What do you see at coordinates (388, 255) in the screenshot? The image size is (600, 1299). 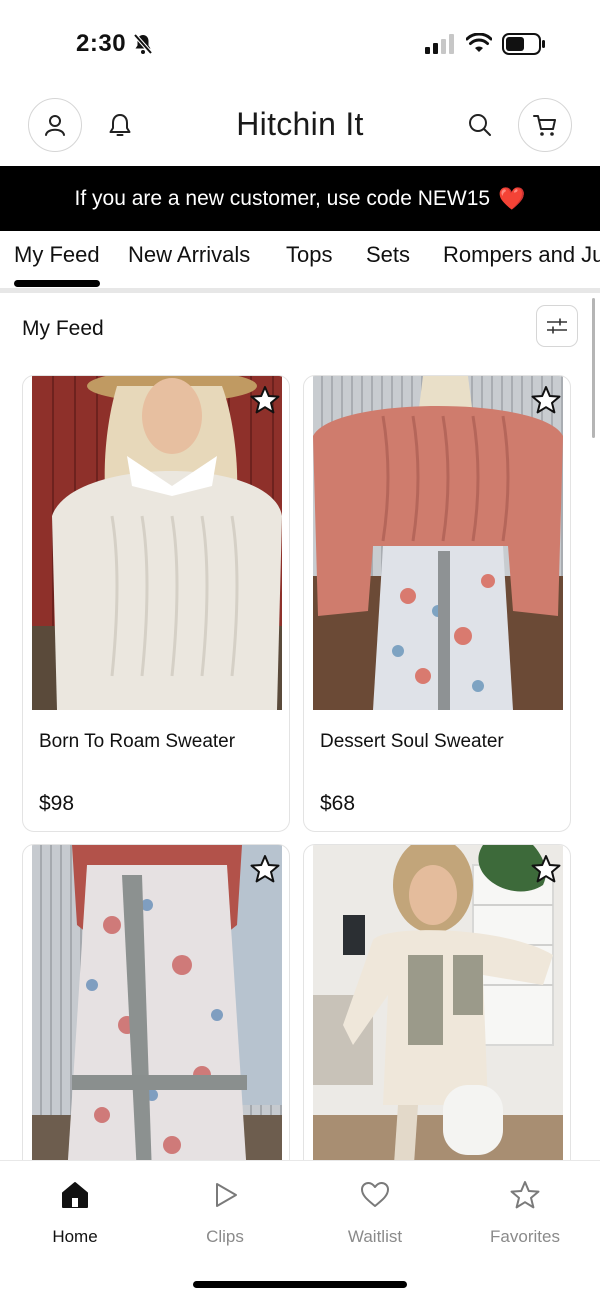 I see `tab-sets: Sets` at bounding box center [388, 255].